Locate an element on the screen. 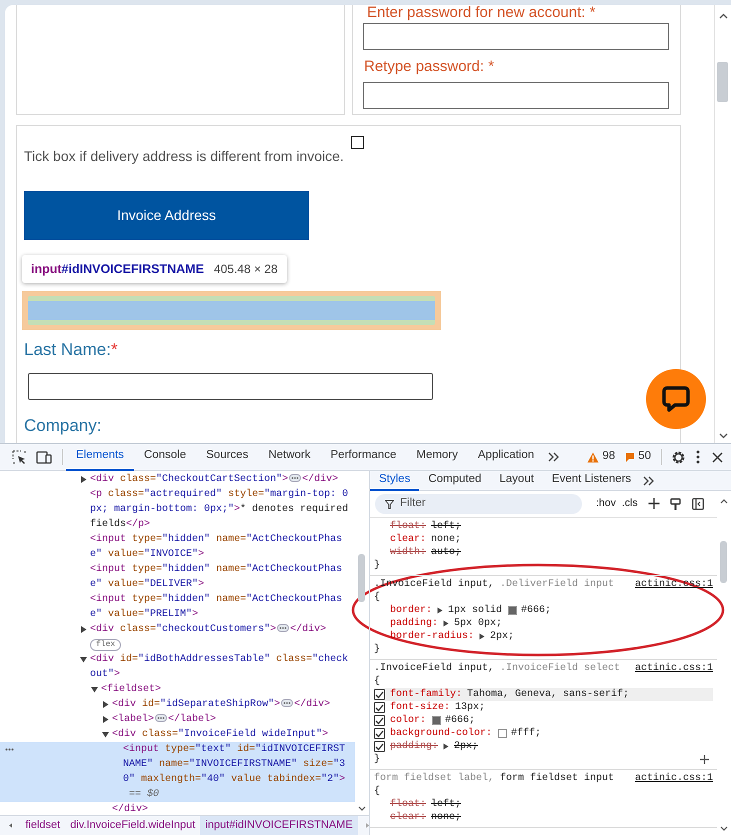  styles-tab: Styles is located at coordinates (395, 480).